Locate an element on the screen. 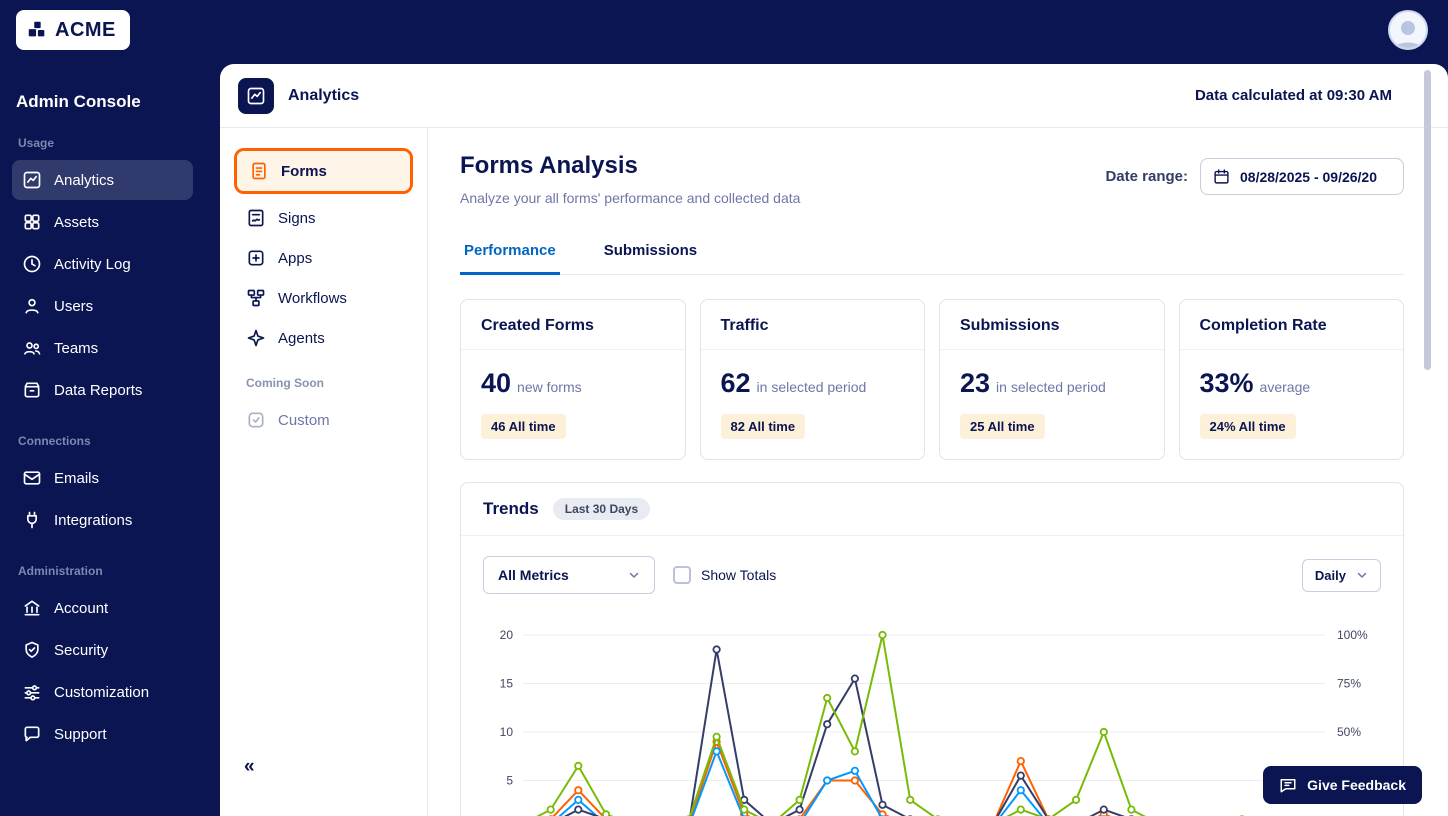 This screenshot has width=1448, height=816. trends-period-badge: Last 30 Days is located at coordinates (601, 509).